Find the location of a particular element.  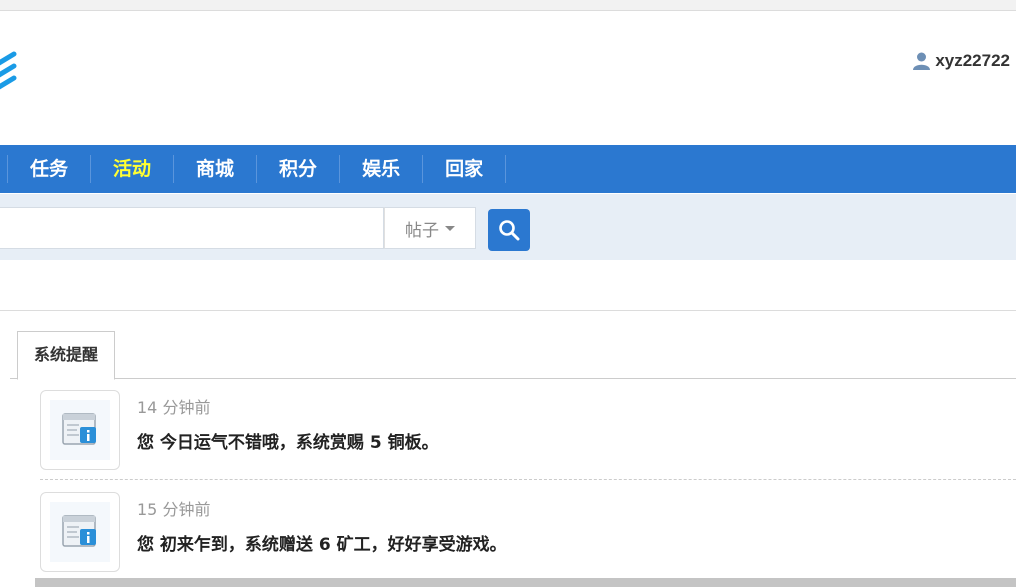

username: xyz22722 is located at coordinates (972, 61).